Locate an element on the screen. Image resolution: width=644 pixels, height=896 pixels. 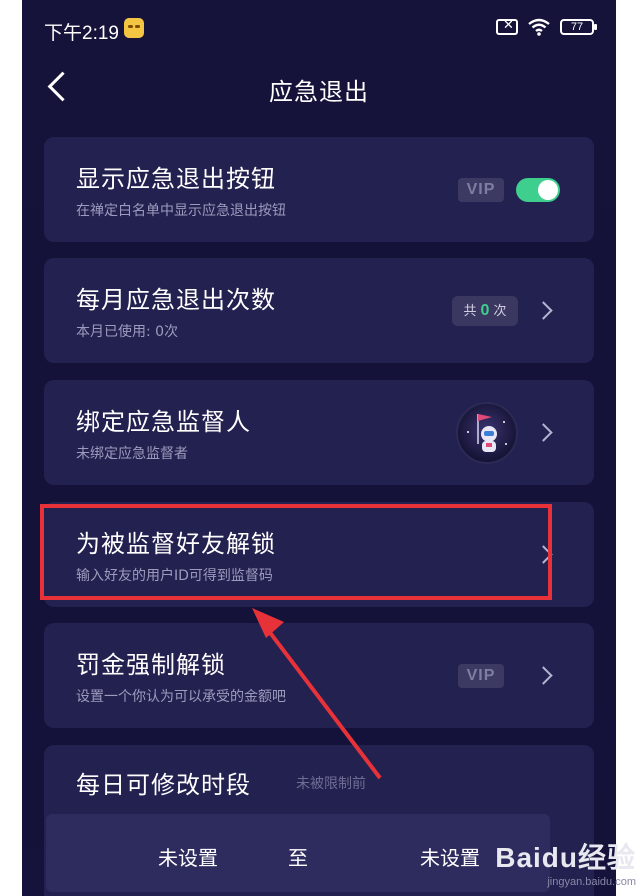
watermark: Baidu经验 jingyan.baidu.com is located at coordinates (565, 862).